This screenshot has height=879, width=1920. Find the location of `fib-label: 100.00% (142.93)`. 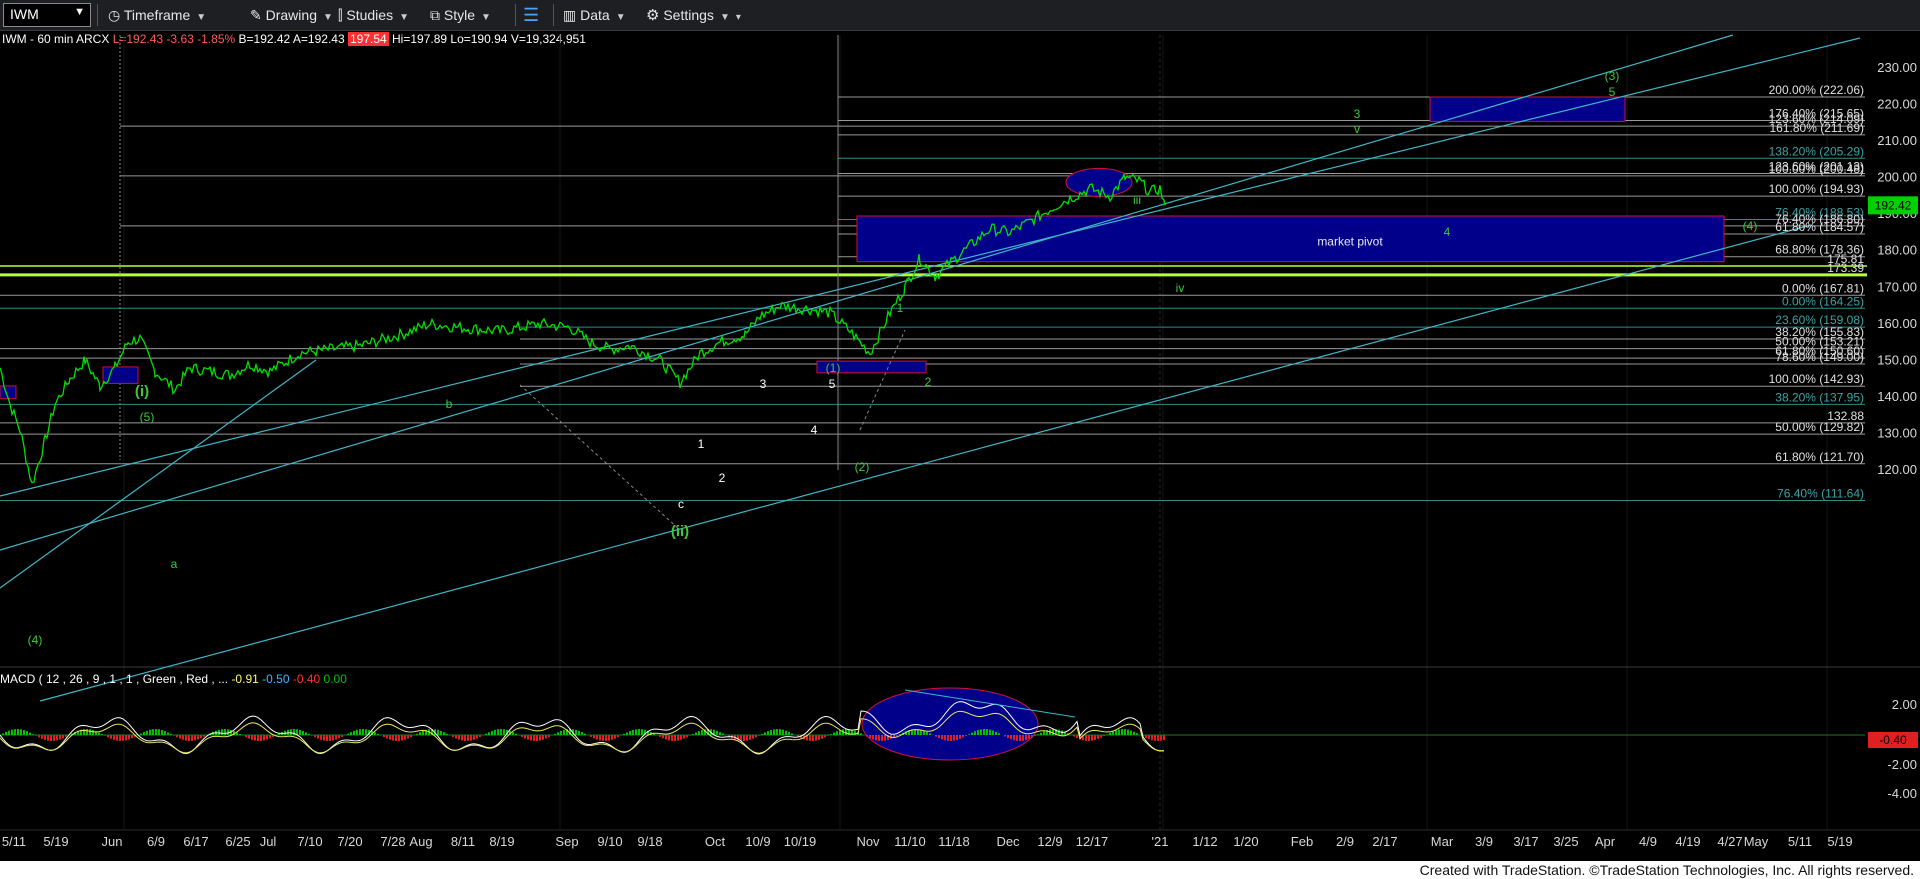

fib-label: 100.00% (142.93) is located at coordinates (1816, 379).